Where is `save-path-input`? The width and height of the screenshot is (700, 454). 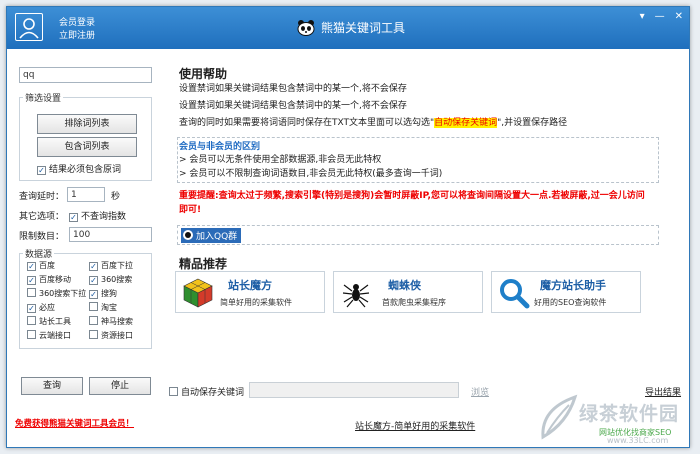 save-path-input is located at coordinates (354, 390).